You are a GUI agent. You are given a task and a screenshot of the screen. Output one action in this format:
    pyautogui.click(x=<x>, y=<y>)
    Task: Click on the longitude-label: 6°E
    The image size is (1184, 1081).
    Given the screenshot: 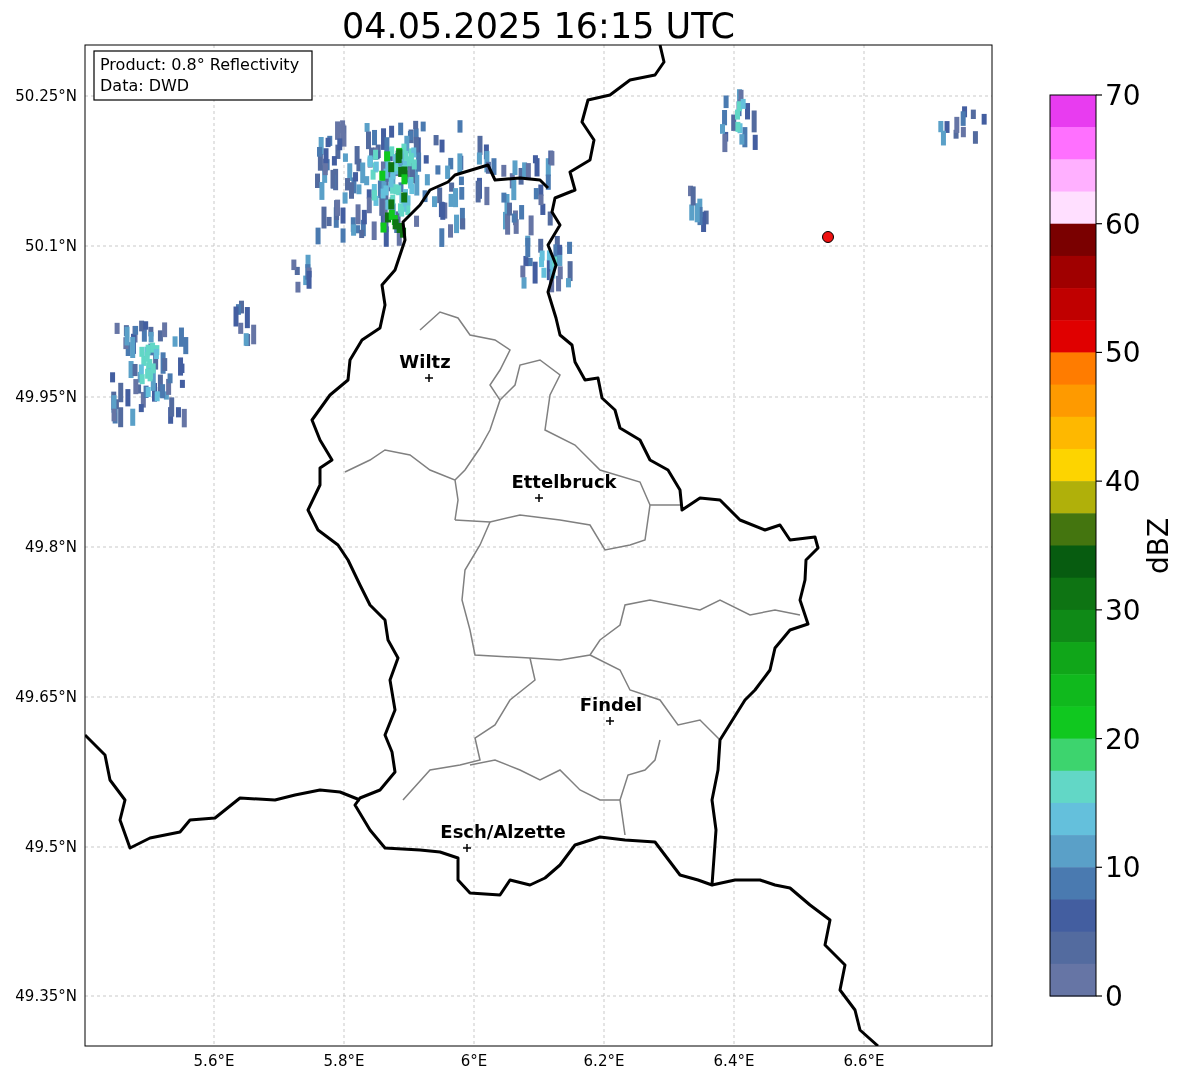 What is the action you would take?
    pyautogui.click(x=474, y=1061)
    